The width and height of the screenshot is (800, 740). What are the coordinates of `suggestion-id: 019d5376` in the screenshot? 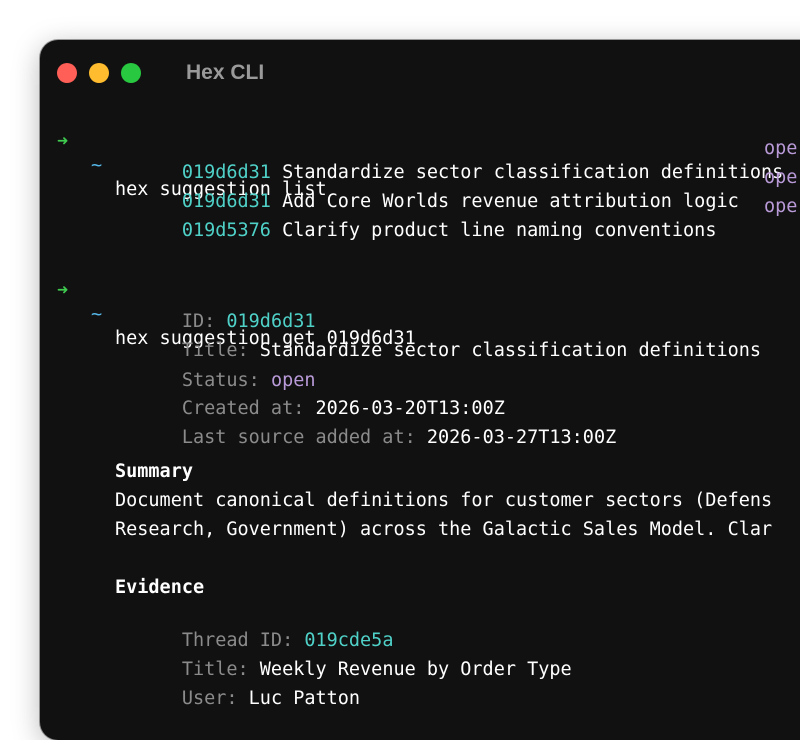 It's located at (226, 230).